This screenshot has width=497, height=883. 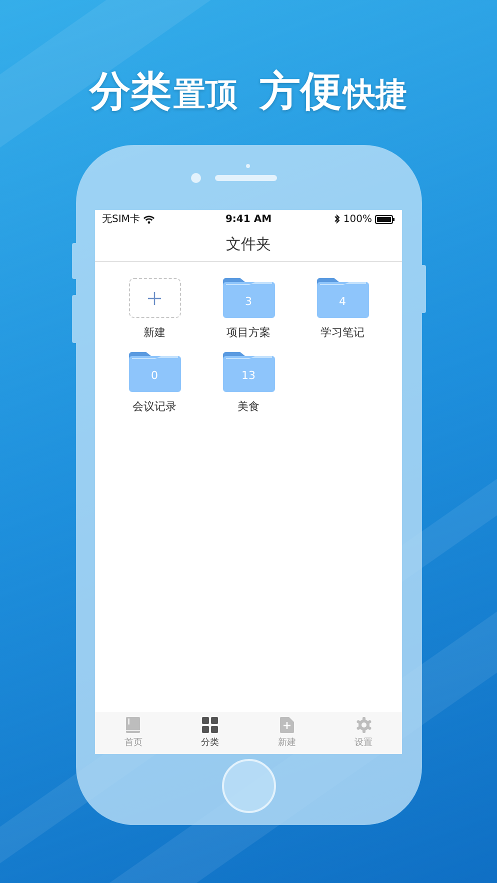 I want to click on bluetooth-icon, so click(x=337, y=219).